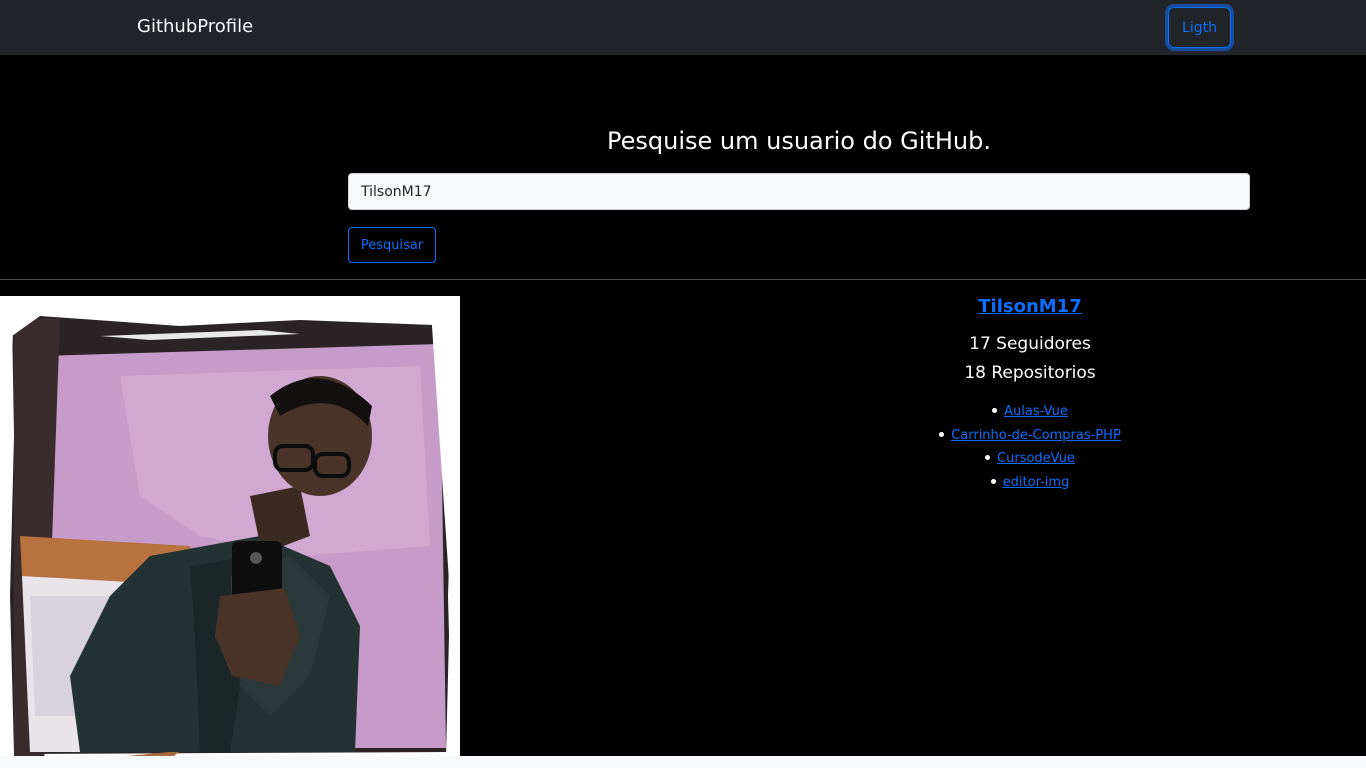 This screenshot has height=768, width=1366. Describe the element at coordinates (392, 245) in the screenshot. I see `search-button: Pesquisar` at that location.